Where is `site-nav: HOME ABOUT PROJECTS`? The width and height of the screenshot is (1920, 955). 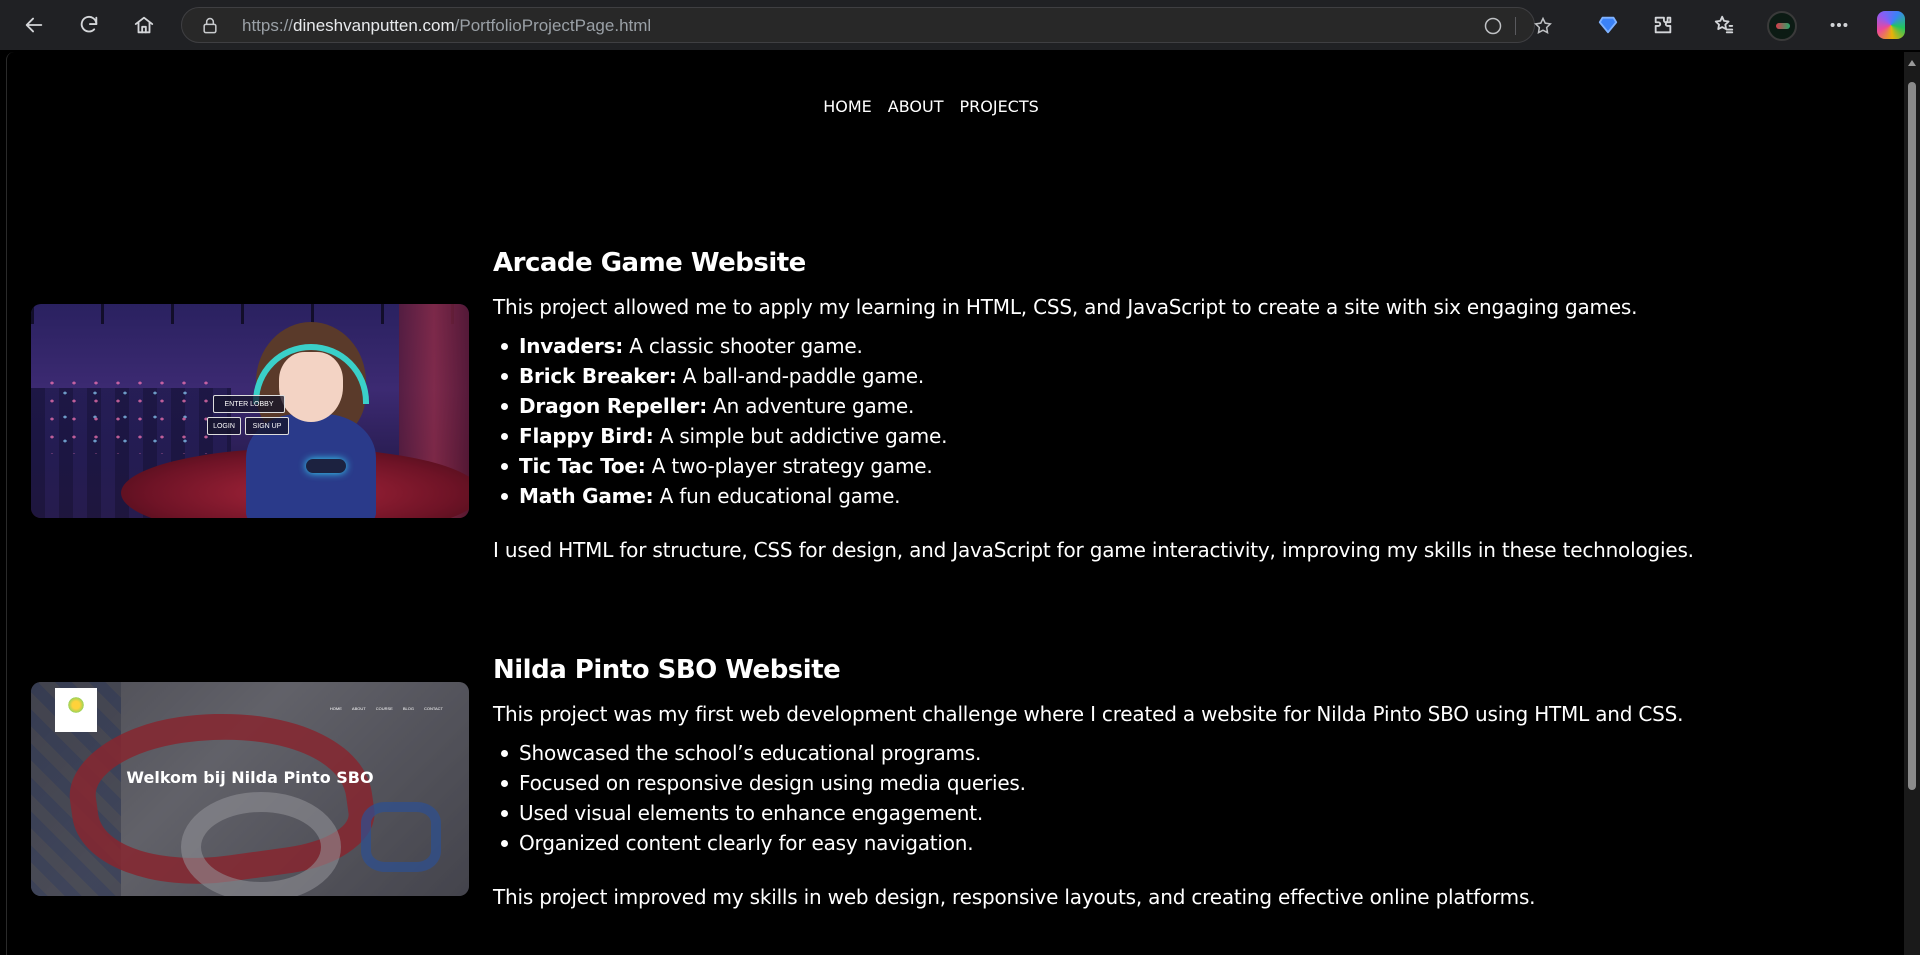 site-nav: HOME ABOUT PROJECTS is located at coordinates (961, 106).